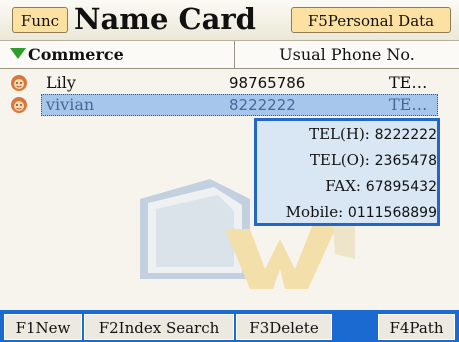 Image resolution: width=459 pixels, height=342 pixels. Describe the element at coordinates (416, 327) in the screenshot. I see `path-button: F4Path` at that location.